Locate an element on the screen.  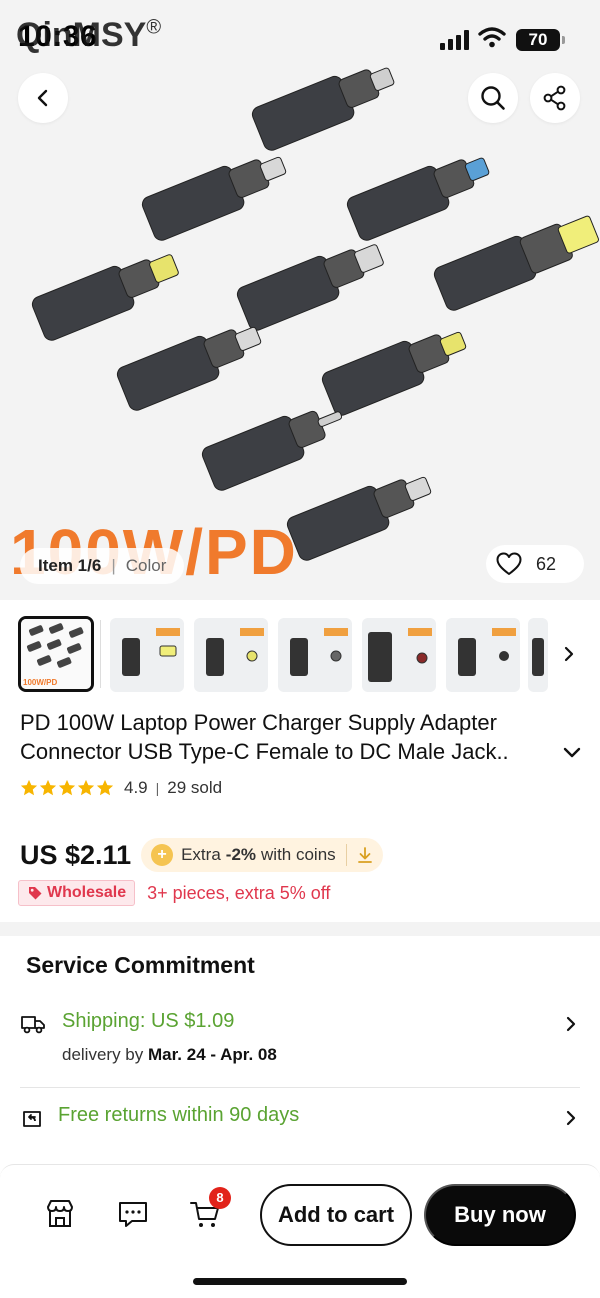
delivery-dates: Mar. 24 - Apr. 08 is located at coordinates (212, 1054).